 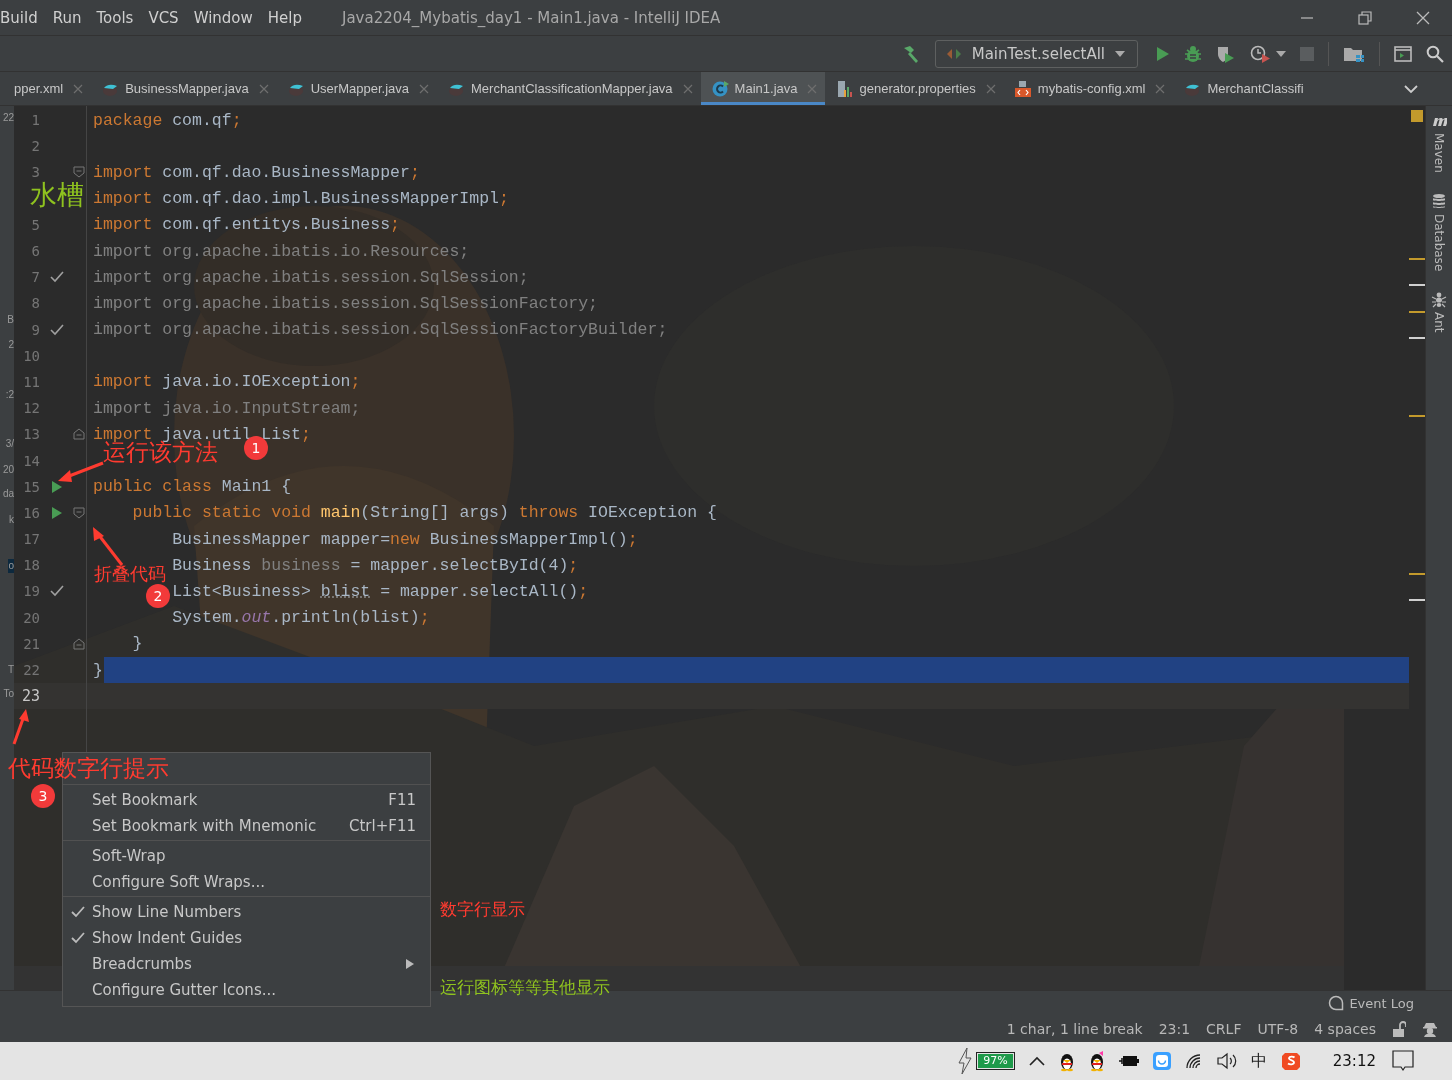 What do you see at coordinates (1258, 1061) in the screenshot?
I see `input-method-indicator: 中` at bounding box center [1258, 1061].